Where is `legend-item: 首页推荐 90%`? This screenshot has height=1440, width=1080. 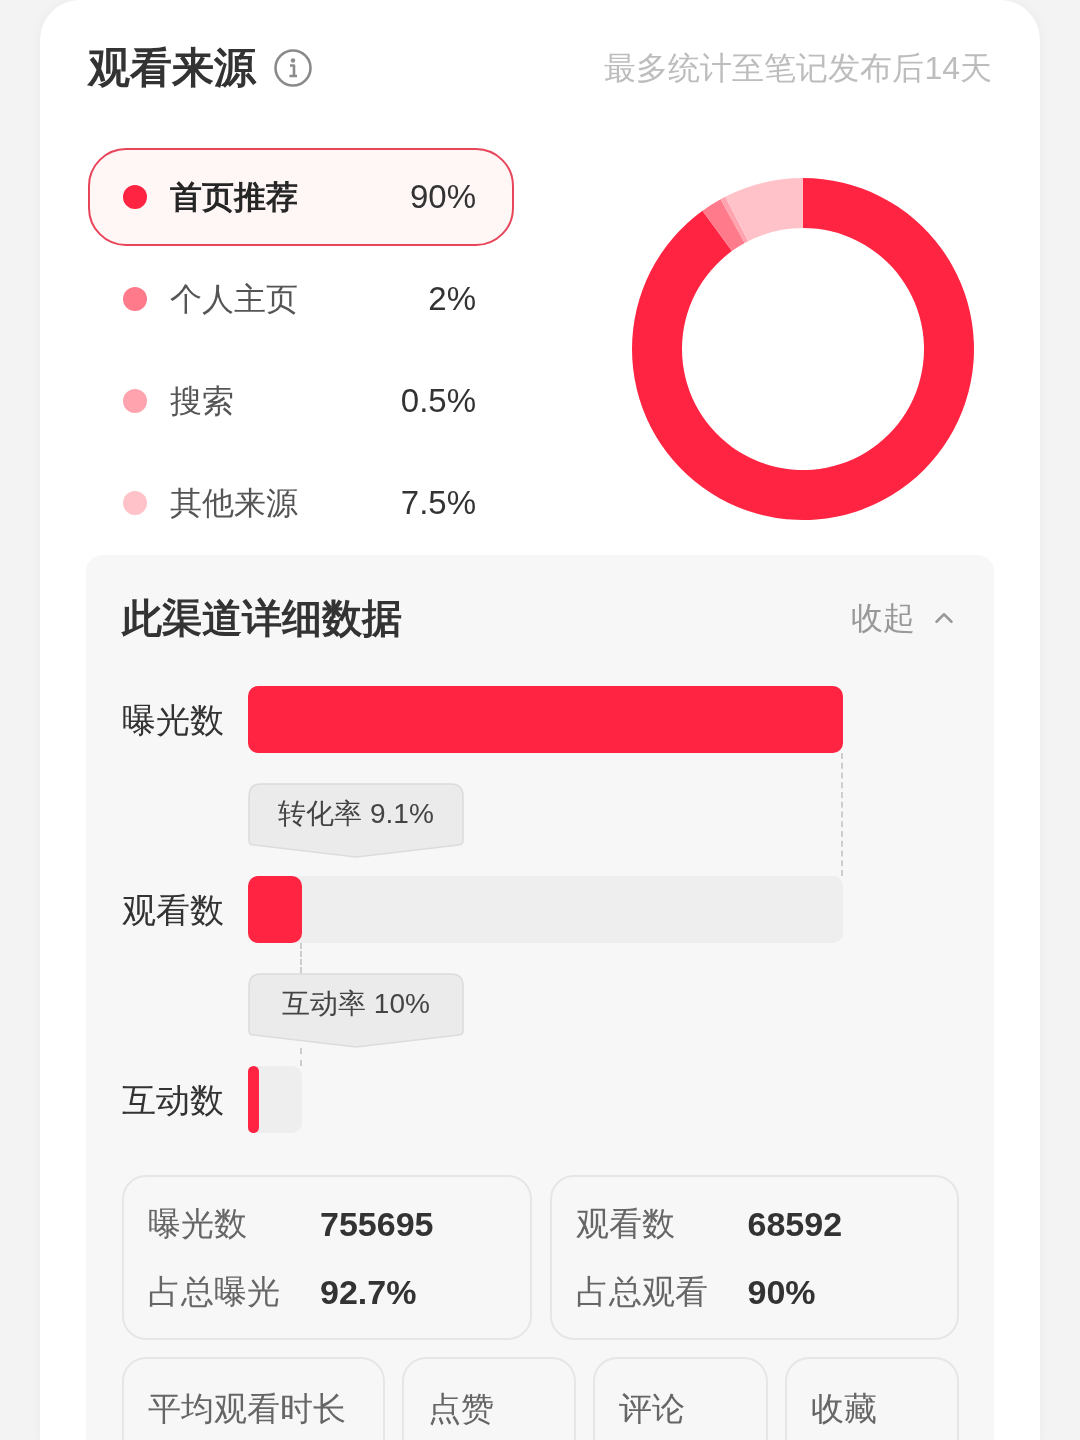
legend-item: 首页推荐 90% is located at coordinates (301, 197).